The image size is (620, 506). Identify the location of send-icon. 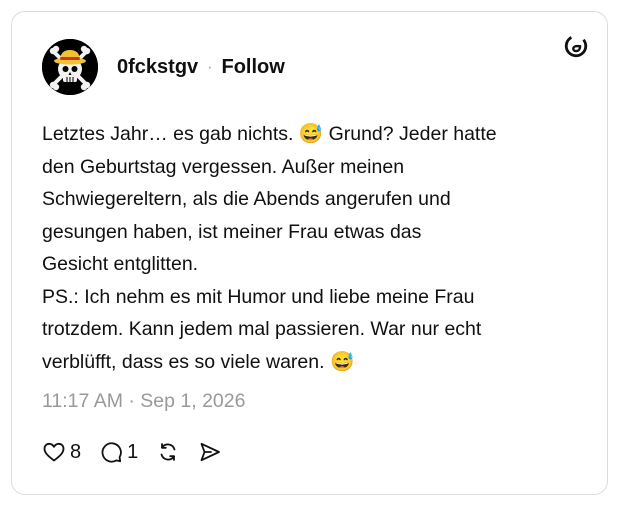
(210, 452).